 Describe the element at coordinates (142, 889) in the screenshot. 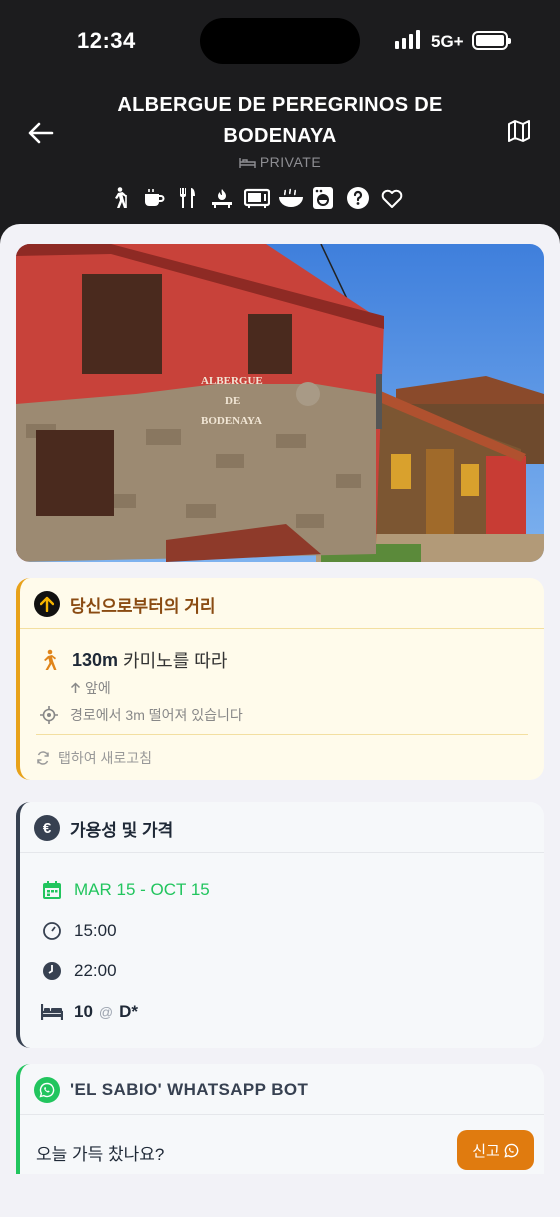

I see `season-text: MAR 15 - OCT 15` at that location.